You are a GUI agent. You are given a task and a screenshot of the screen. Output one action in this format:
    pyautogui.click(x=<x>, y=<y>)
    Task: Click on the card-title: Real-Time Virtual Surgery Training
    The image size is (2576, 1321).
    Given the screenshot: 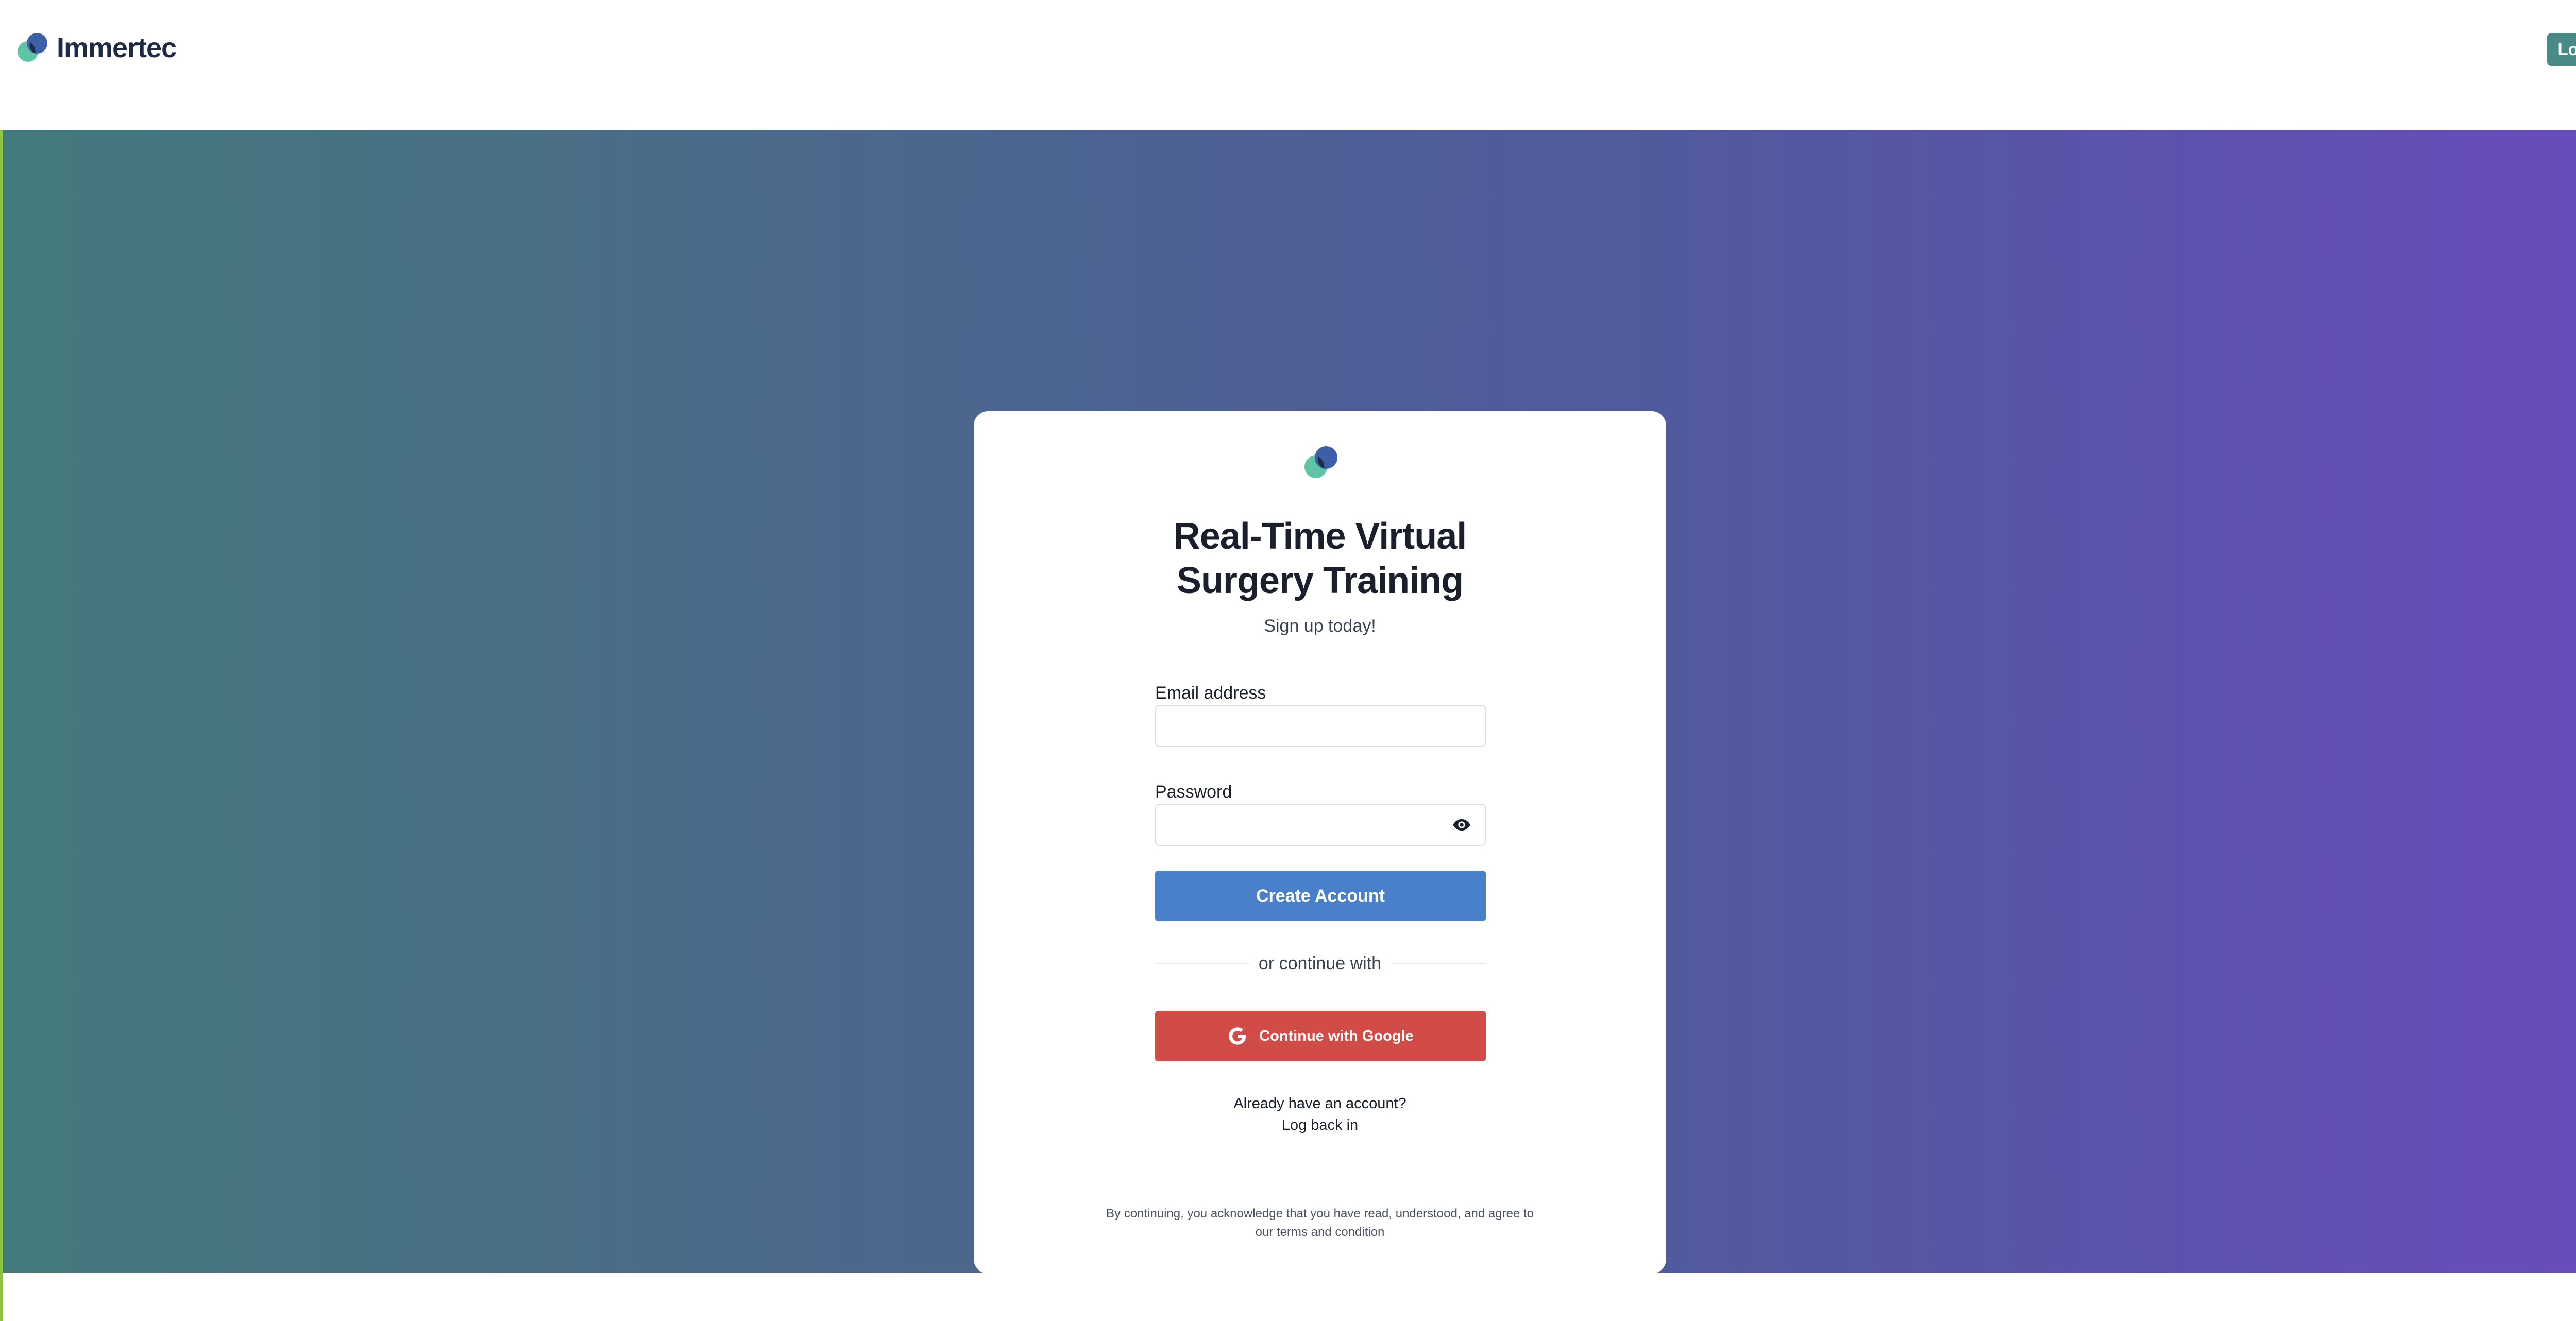 What is the action you would take?
    pyautogui.click(x=1320, y=558)
    